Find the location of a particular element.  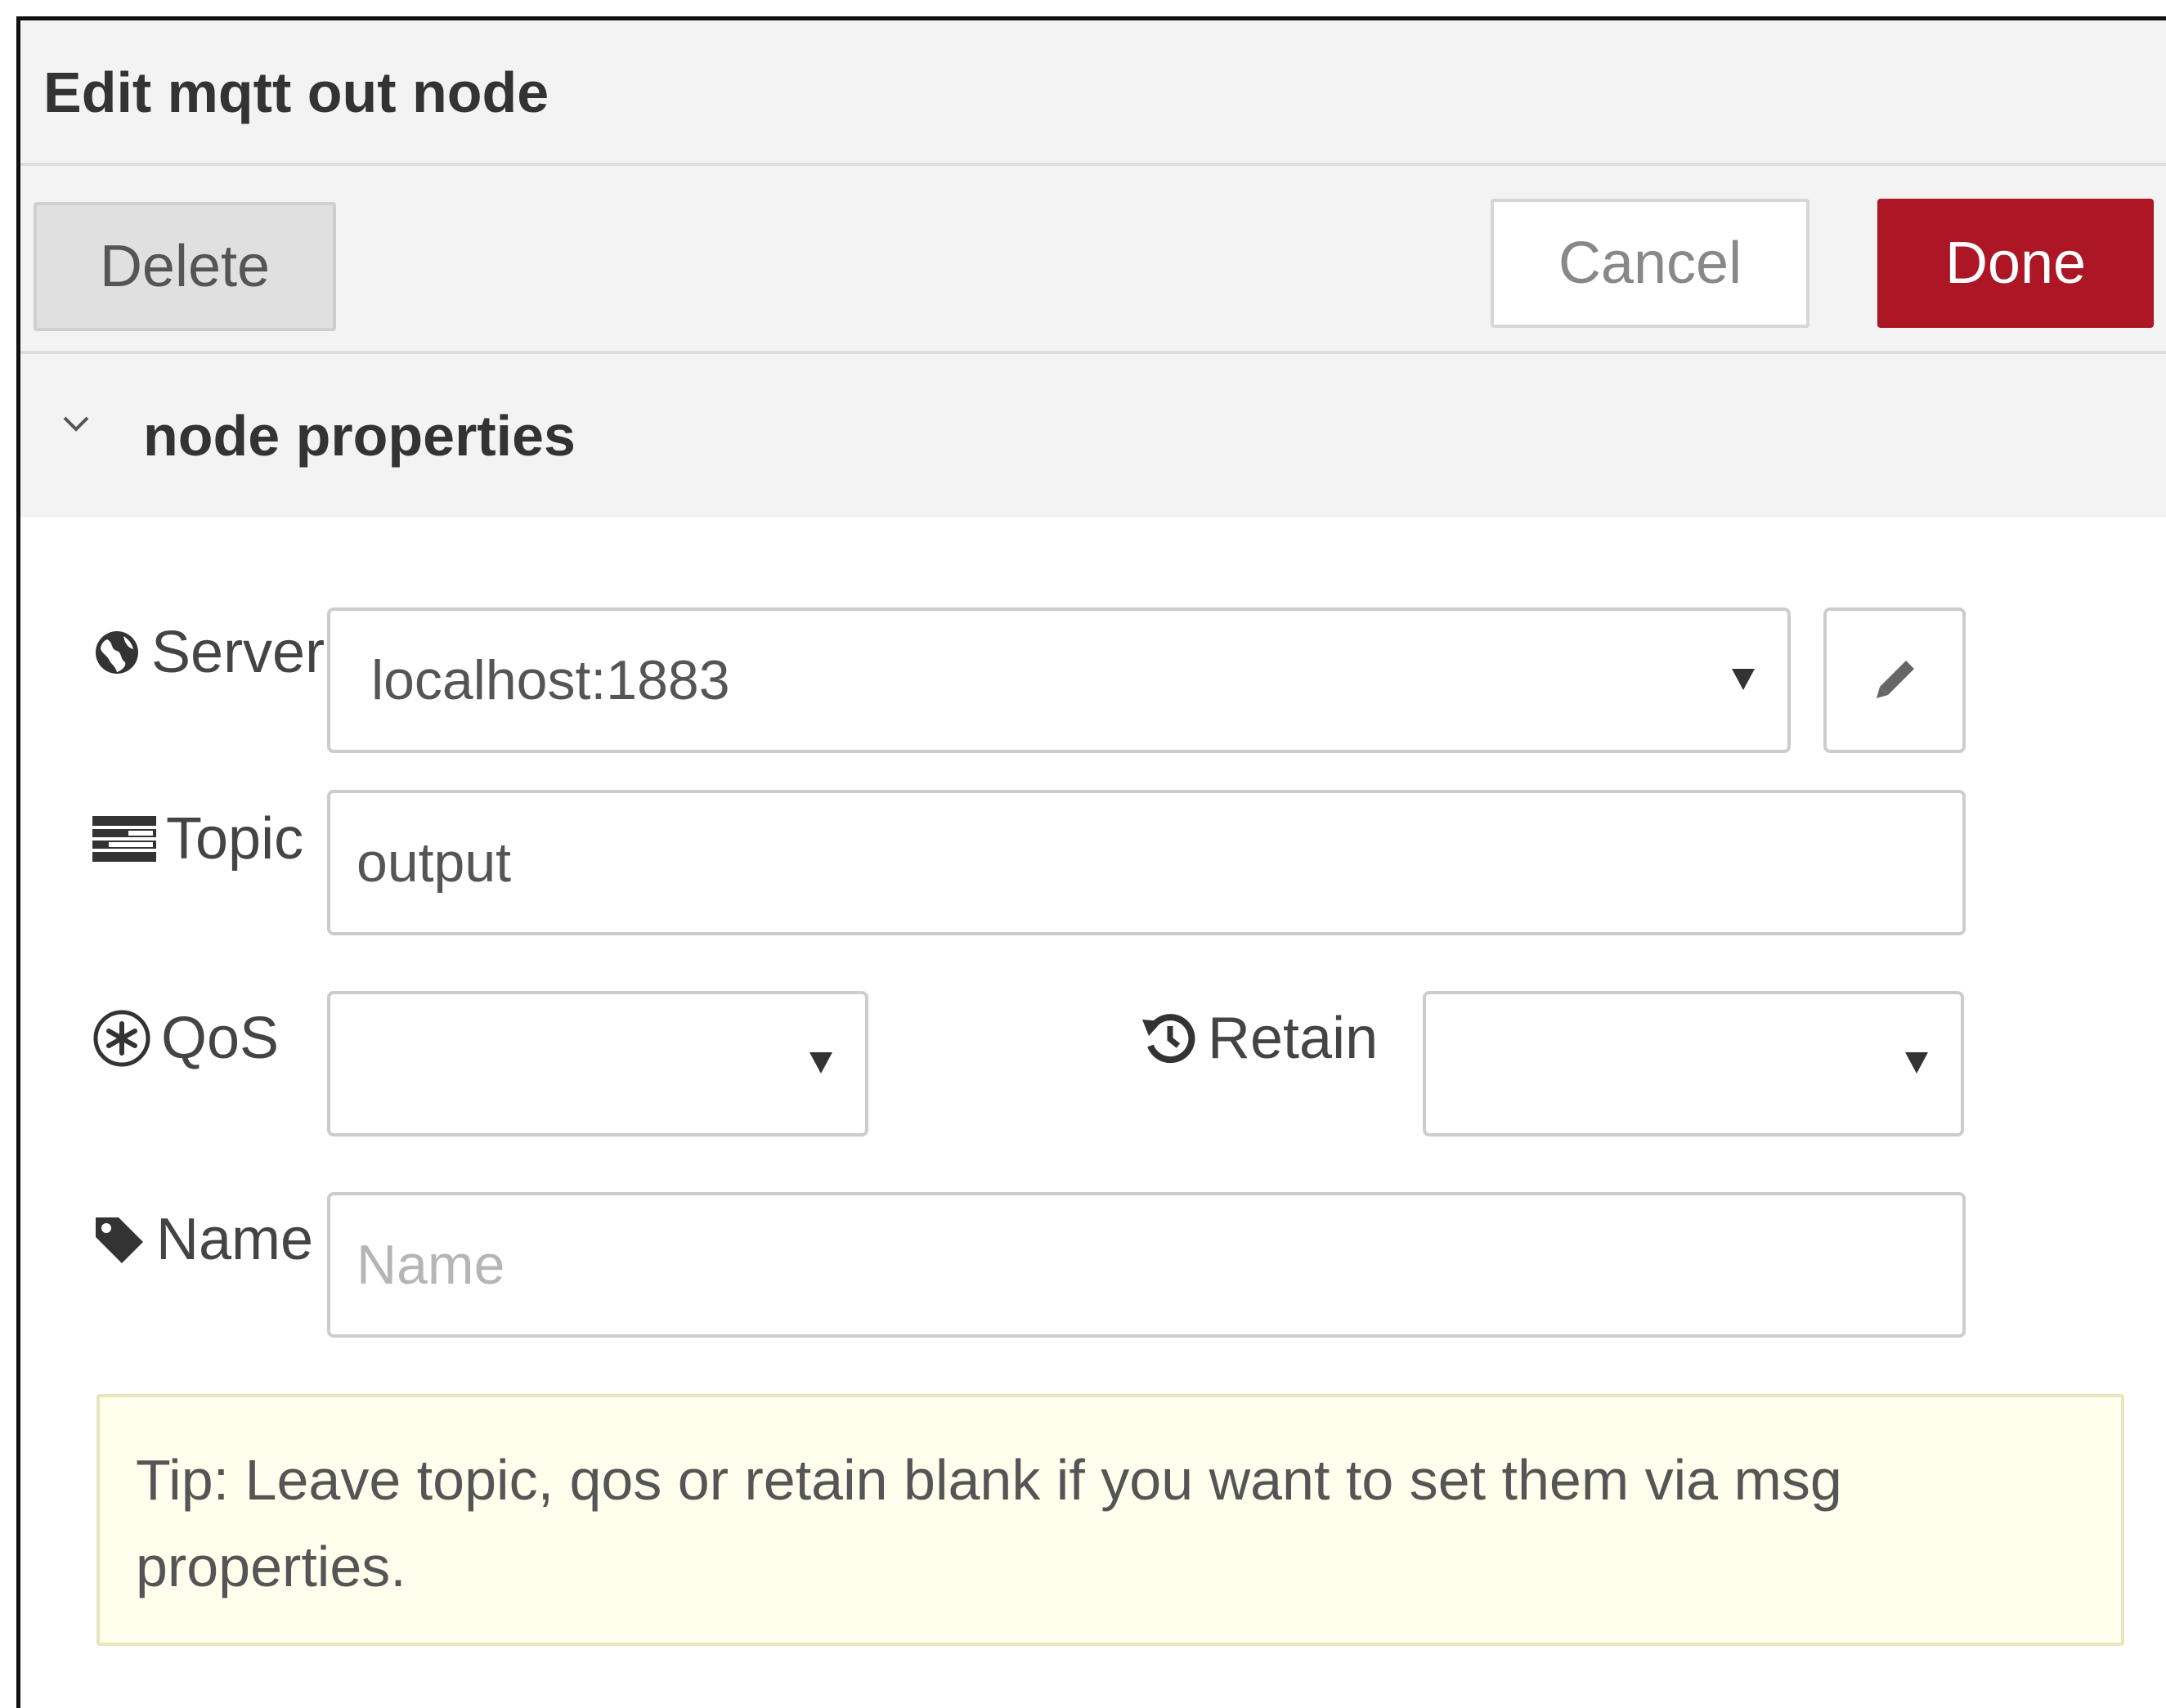

topic-label-row: Topic is located at coordinates (197, 839).